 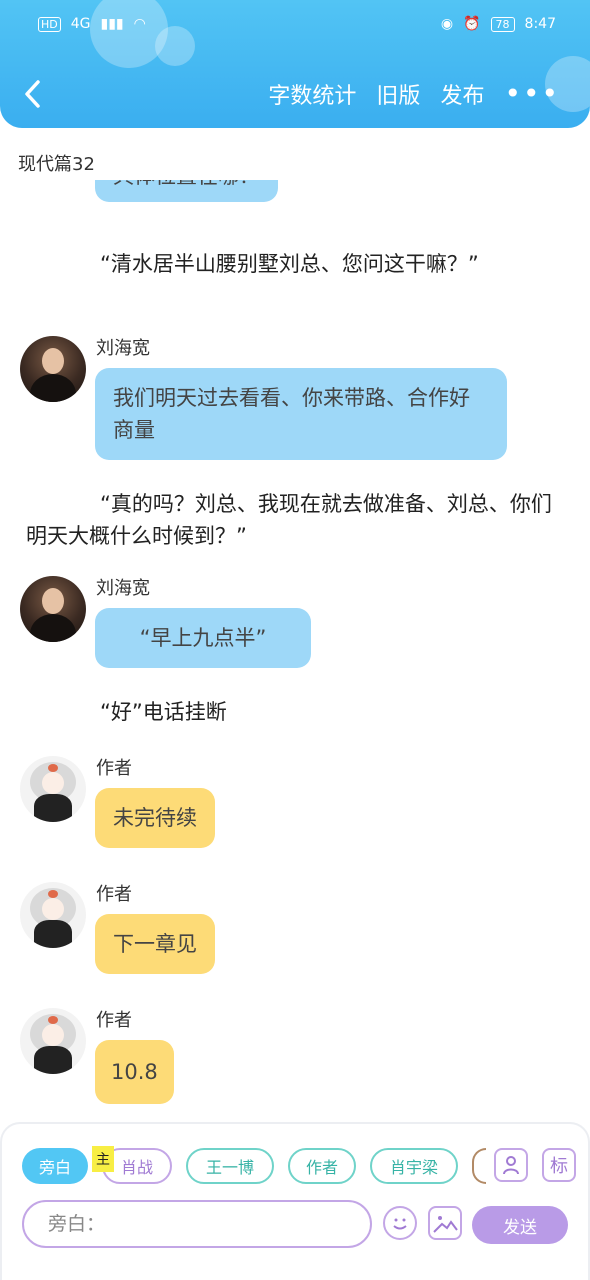 What do you see at coordinates (445, 1223) in the screenshot?
I see `image-icon` at bounding box center [445, 1223].